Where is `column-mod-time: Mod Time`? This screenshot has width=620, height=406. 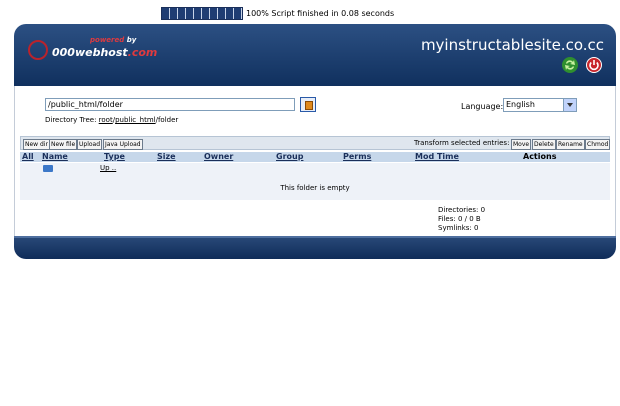
column-mod-time: Mod Time is located at coordinates (437, 156).